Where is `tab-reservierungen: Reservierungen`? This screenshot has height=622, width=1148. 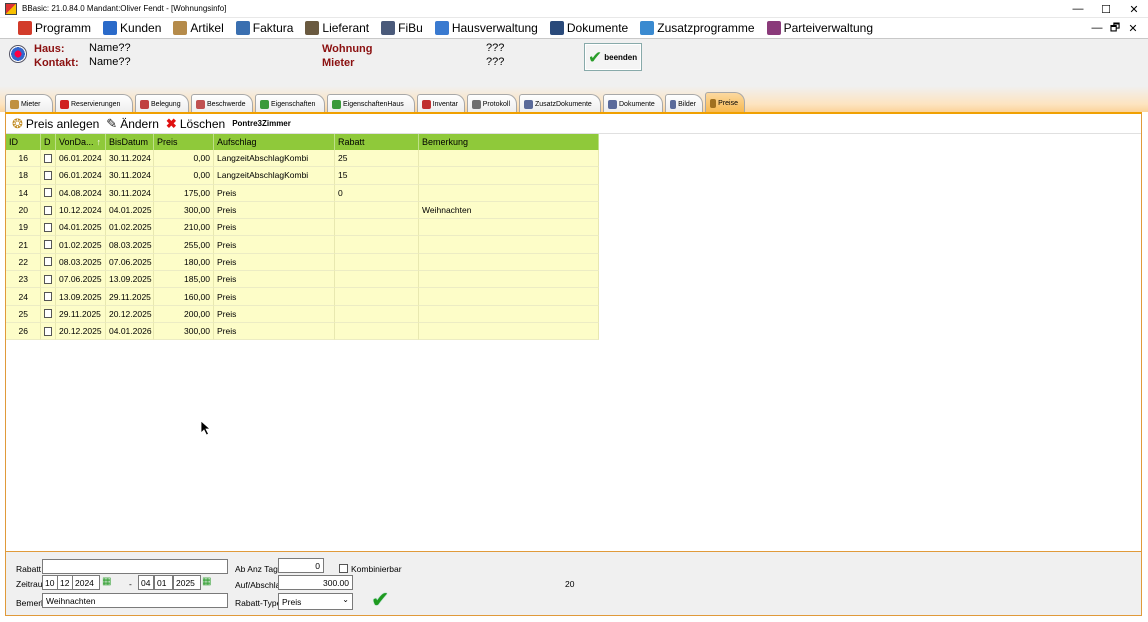 tab-reservierungen: Reservierungen is located at coordinates (94, 103).